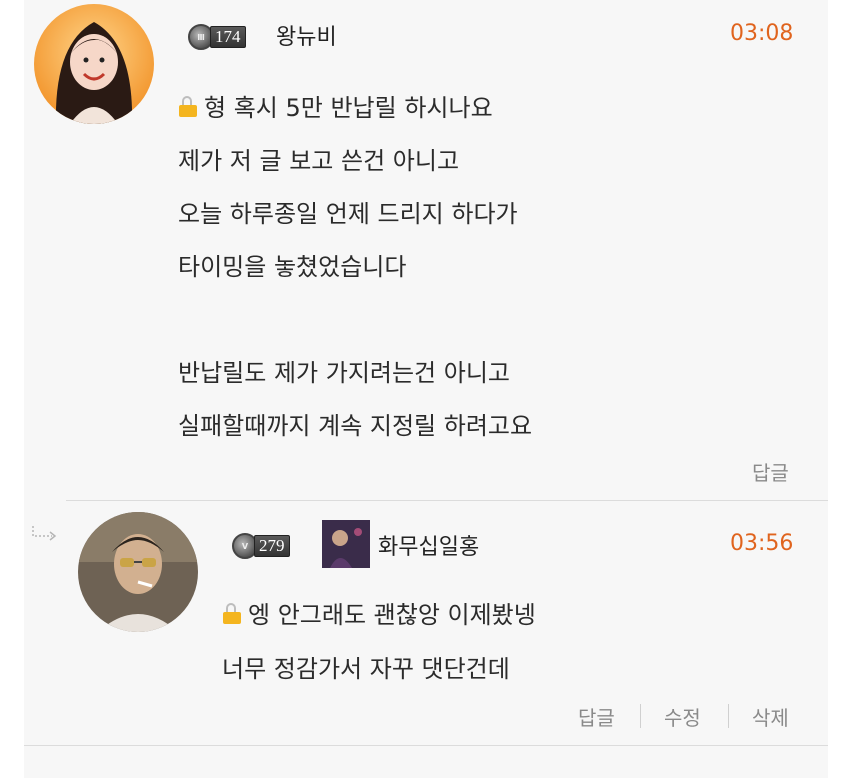 This screenshot has height=778, width=850. Describe the element at coordinates (682, 716) in the screenshot. I see `edit-button: 수정` at that location.